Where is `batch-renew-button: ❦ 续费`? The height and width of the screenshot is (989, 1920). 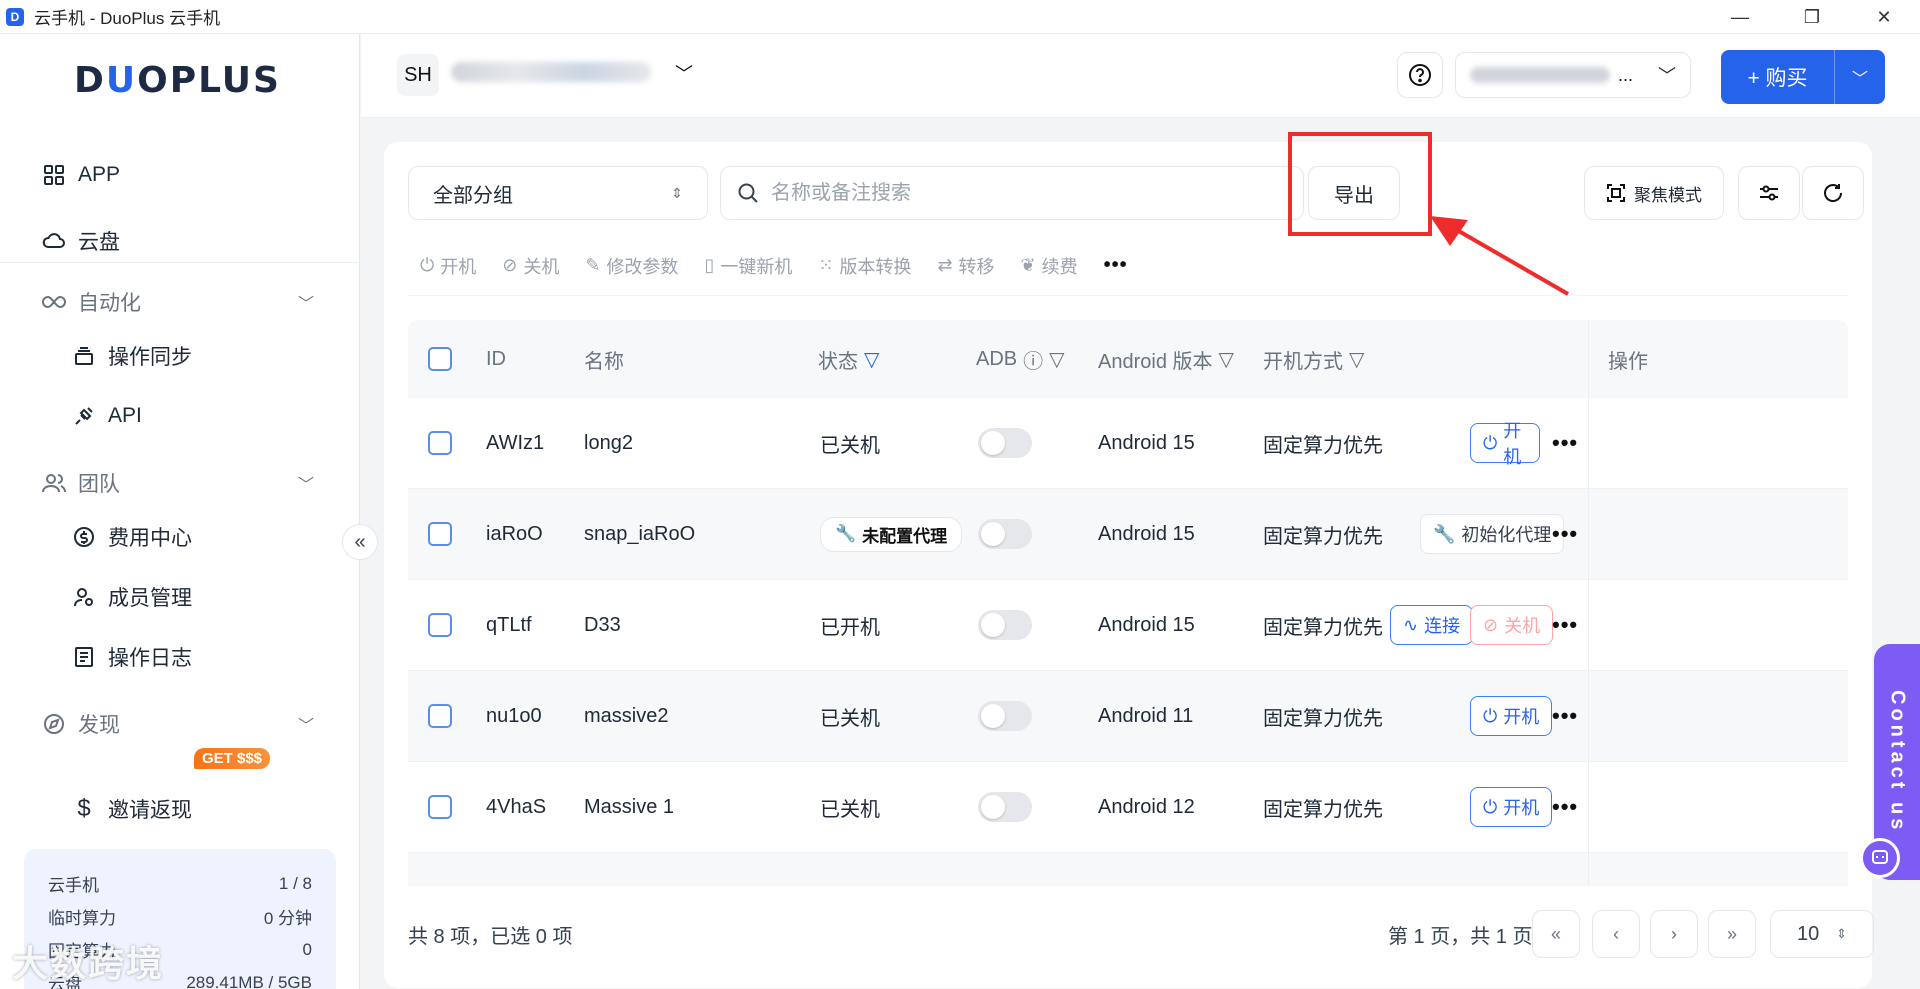
batch-renew-button: ❦ 续费 is located at coordinates (1049, 266).